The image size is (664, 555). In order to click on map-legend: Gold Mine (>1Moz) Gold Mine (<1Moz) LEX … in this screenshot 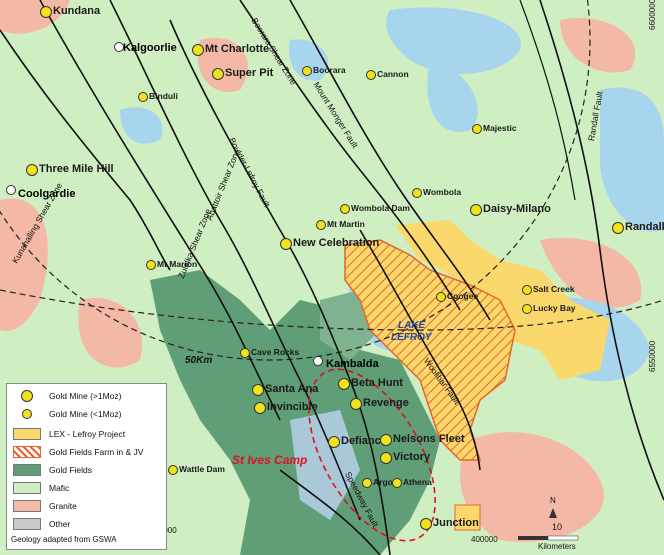, I will do `click(86, 466)`.